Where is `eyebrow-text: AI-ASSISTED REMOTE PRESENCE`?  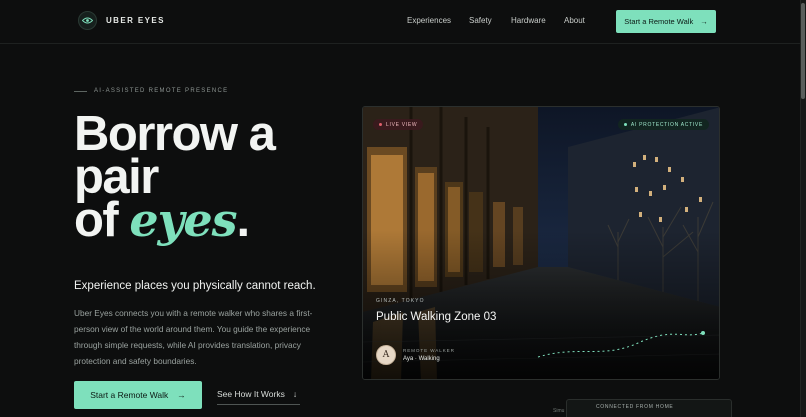
eyebrow-text: AI-ASSISTED REMOTE PRESENCE is located at coordinates (161, 91).